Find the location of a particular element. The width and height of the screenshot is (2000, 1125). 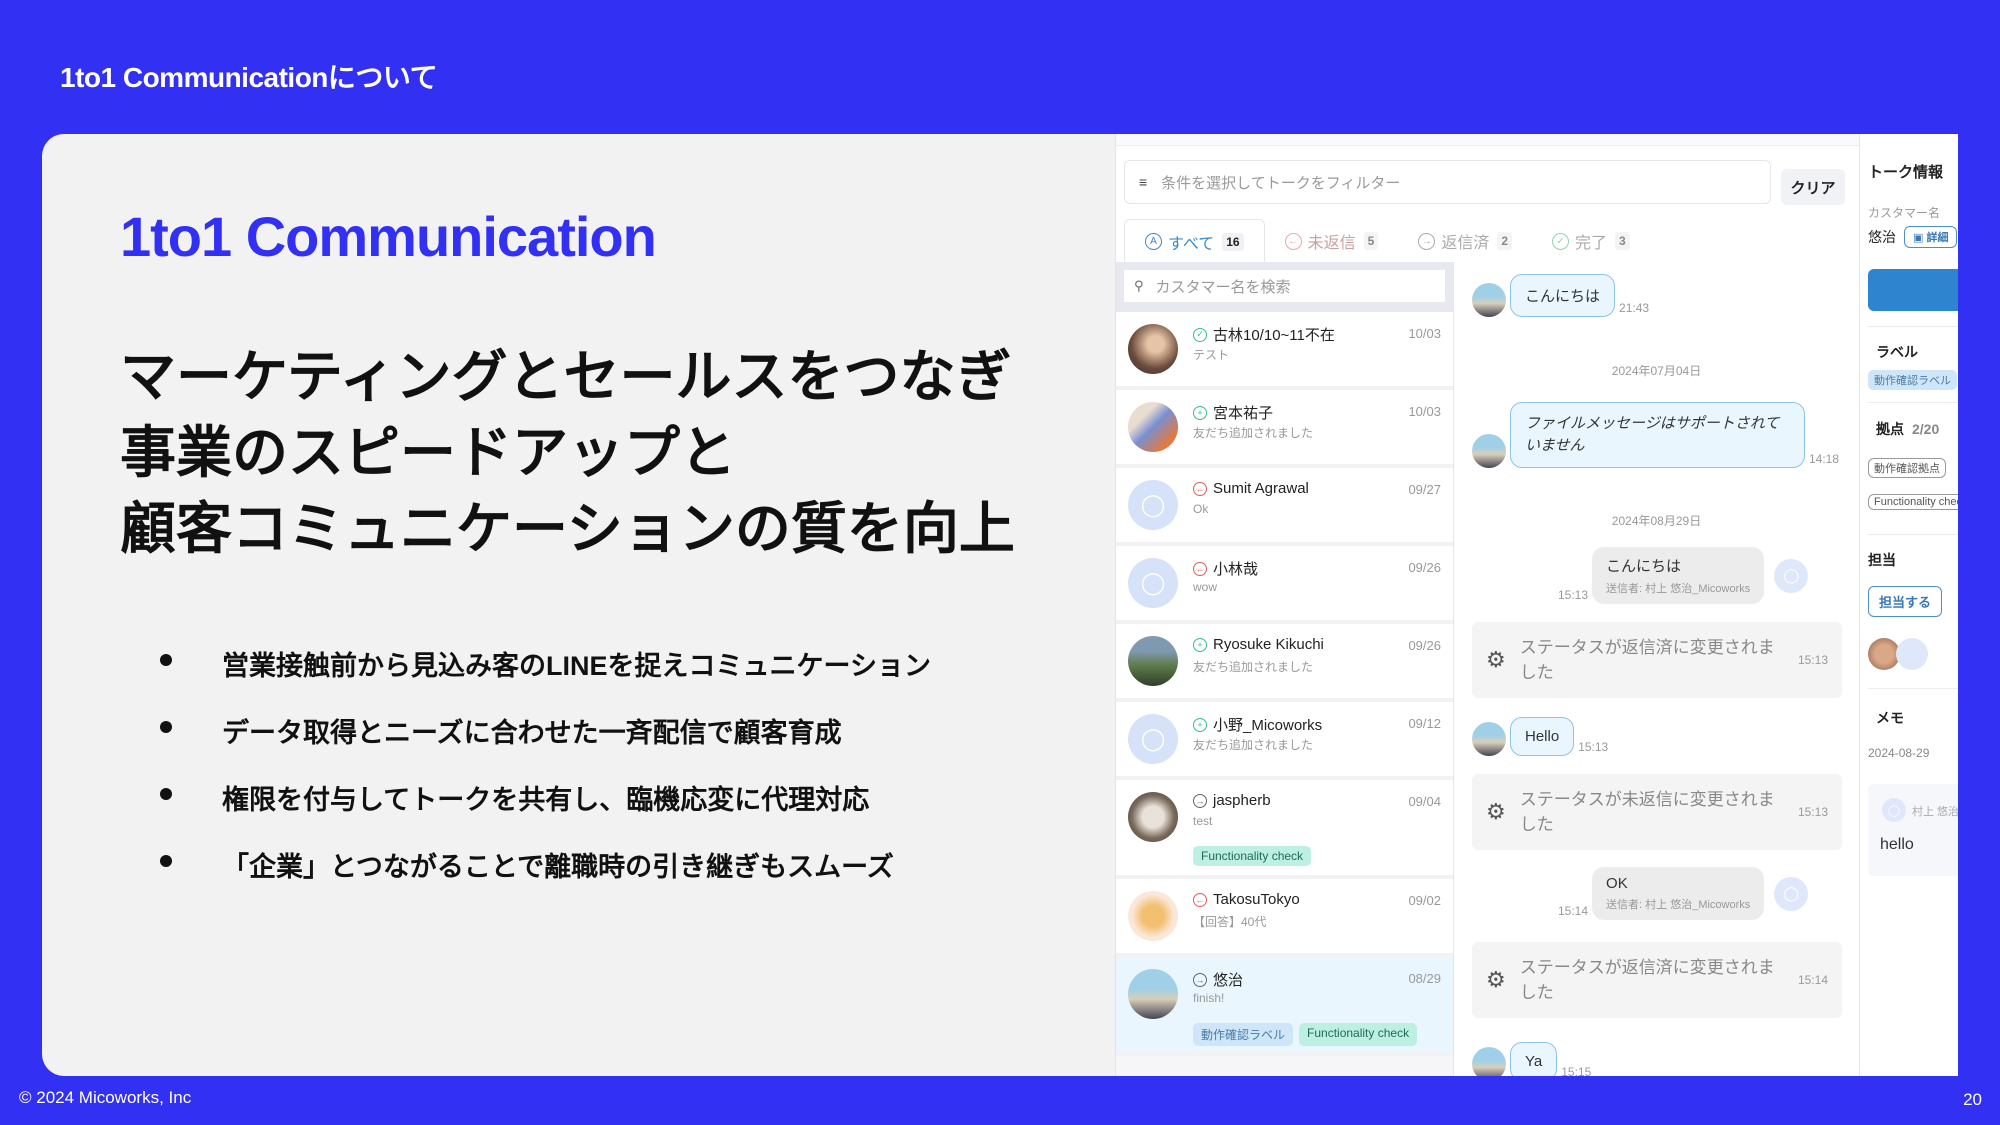

talk-list-item: + 宮本祐子 10/03 友だち追加されました is located at coordinates (1284, 429).